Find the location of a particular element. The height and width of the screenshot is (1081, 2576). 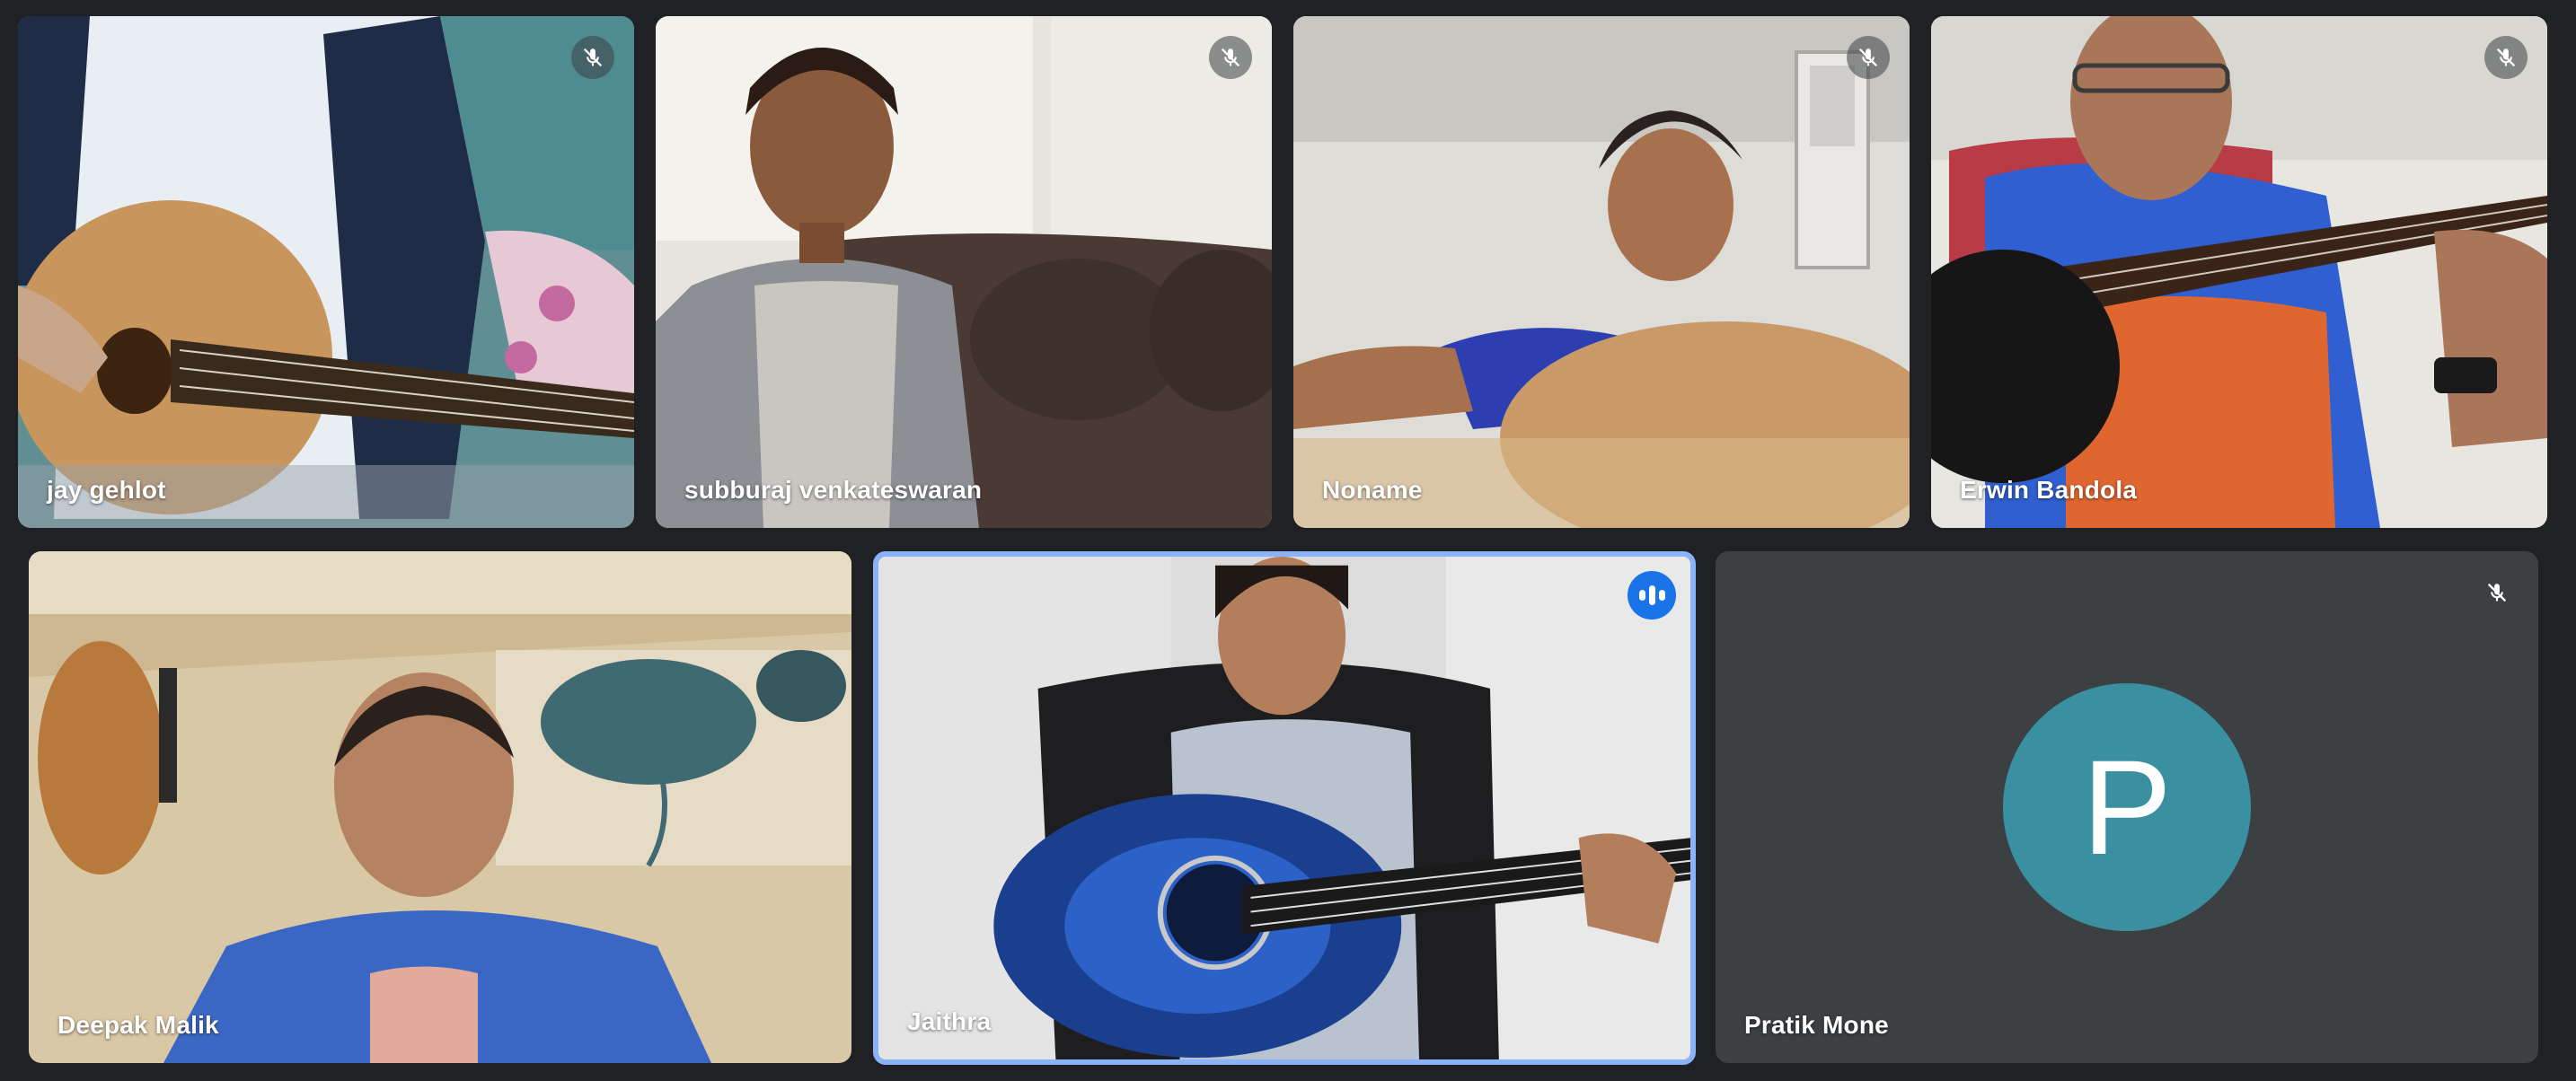

participant-name: Erwin Bandola is located at coordinates (2049, 490).